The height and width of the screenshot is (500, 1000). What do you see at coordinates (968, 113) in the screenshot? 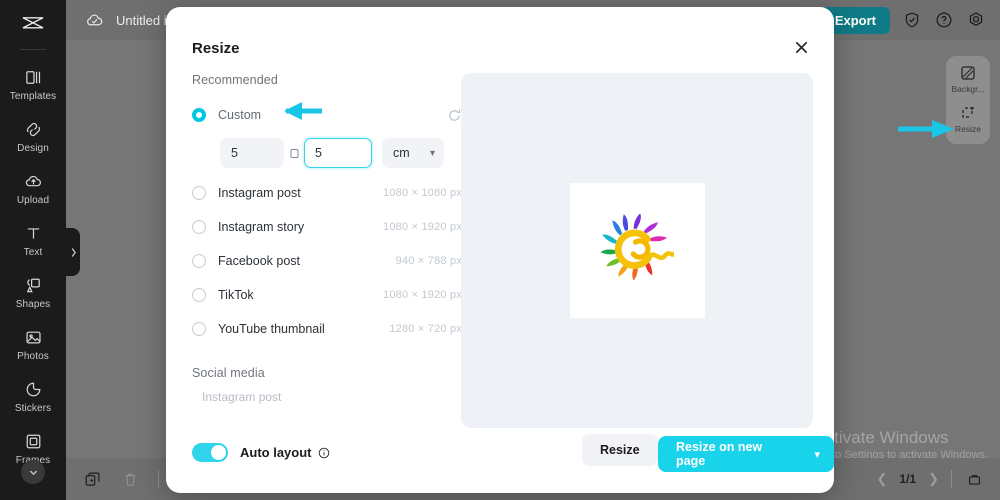
I see `resize-icon` at bounding box center [968, 113].